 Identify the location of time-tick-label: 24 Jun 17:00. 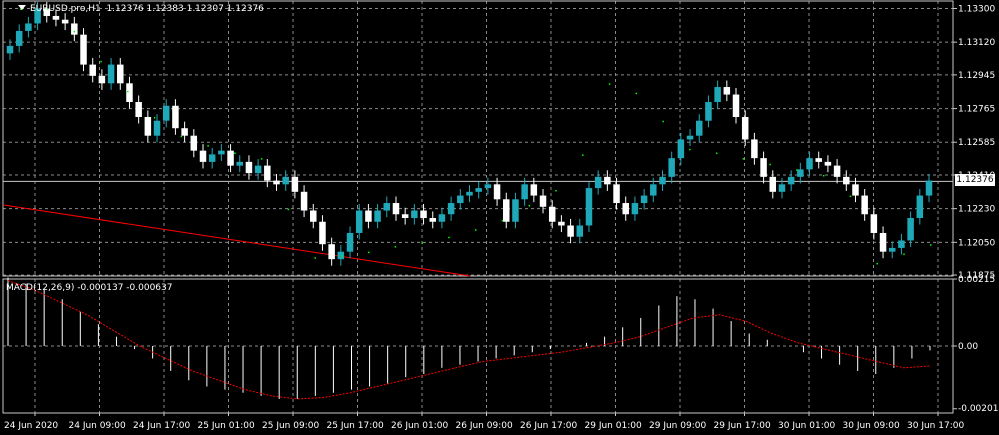
(161, 426).